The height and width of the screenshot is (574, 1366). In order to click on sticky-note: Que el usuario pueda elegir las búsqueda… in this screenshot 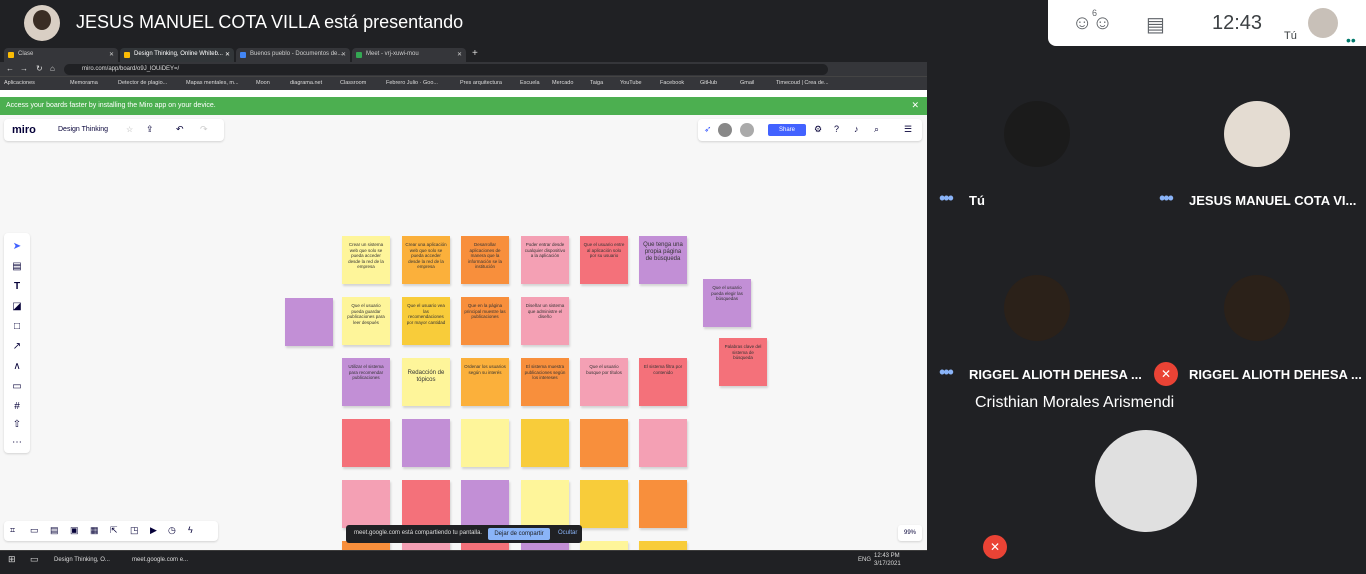, I will do `click(727, 303)`.